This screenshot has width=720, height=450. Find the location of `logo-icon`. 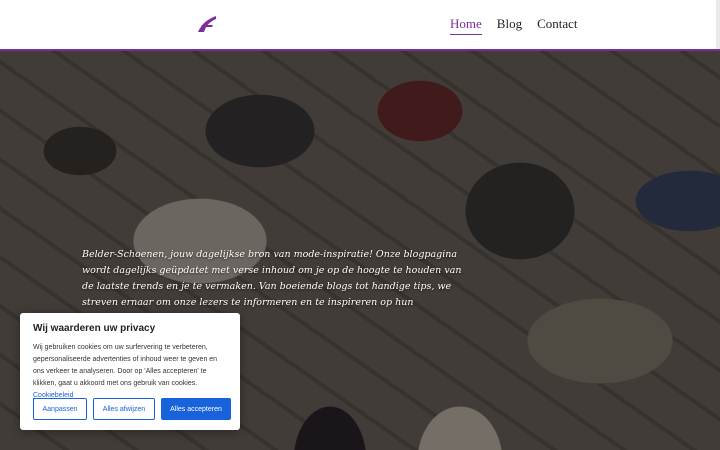

logo-icon is located at coordinates (207, 24).